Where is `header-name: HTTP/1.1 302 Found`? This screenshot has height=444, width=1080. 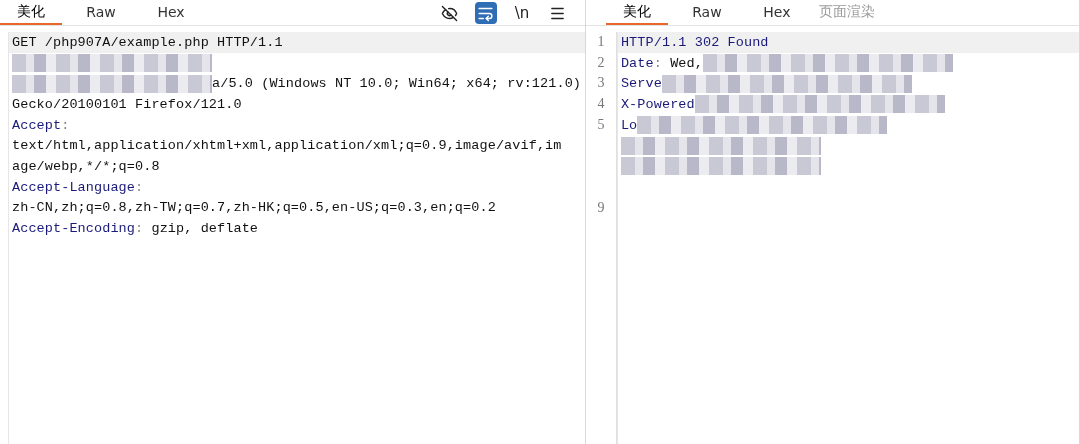 header-name: HTTP/1.1 302 Found is located at coordinates (694, 42).